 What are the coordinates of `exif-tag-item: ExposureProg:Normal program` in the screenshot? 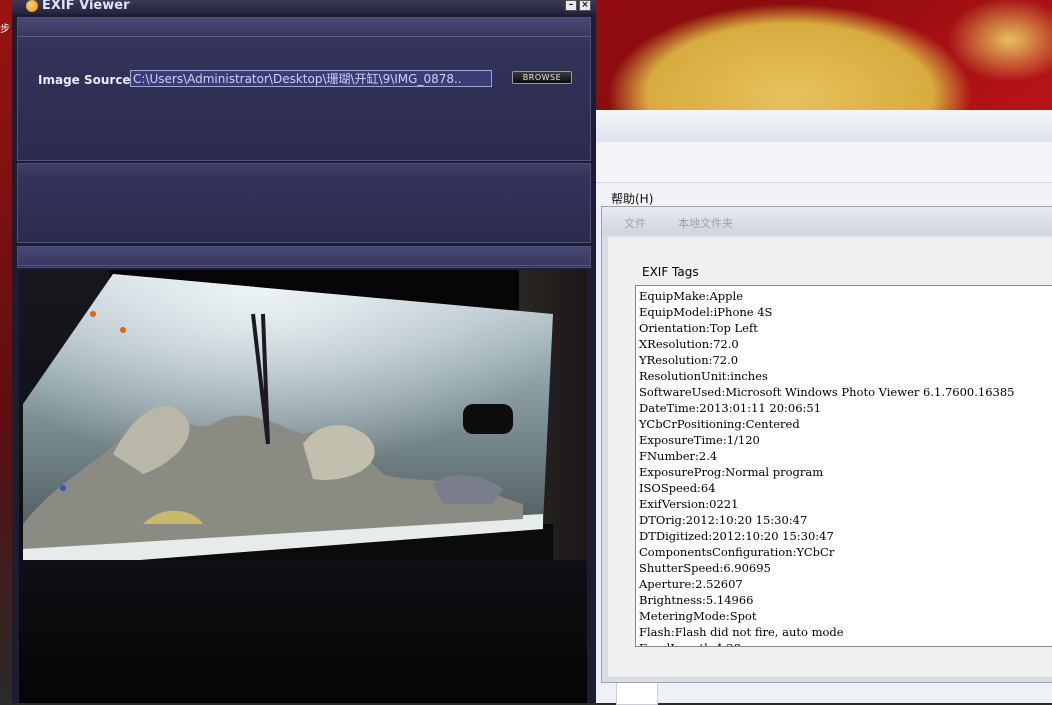 It's located at (845, 472).